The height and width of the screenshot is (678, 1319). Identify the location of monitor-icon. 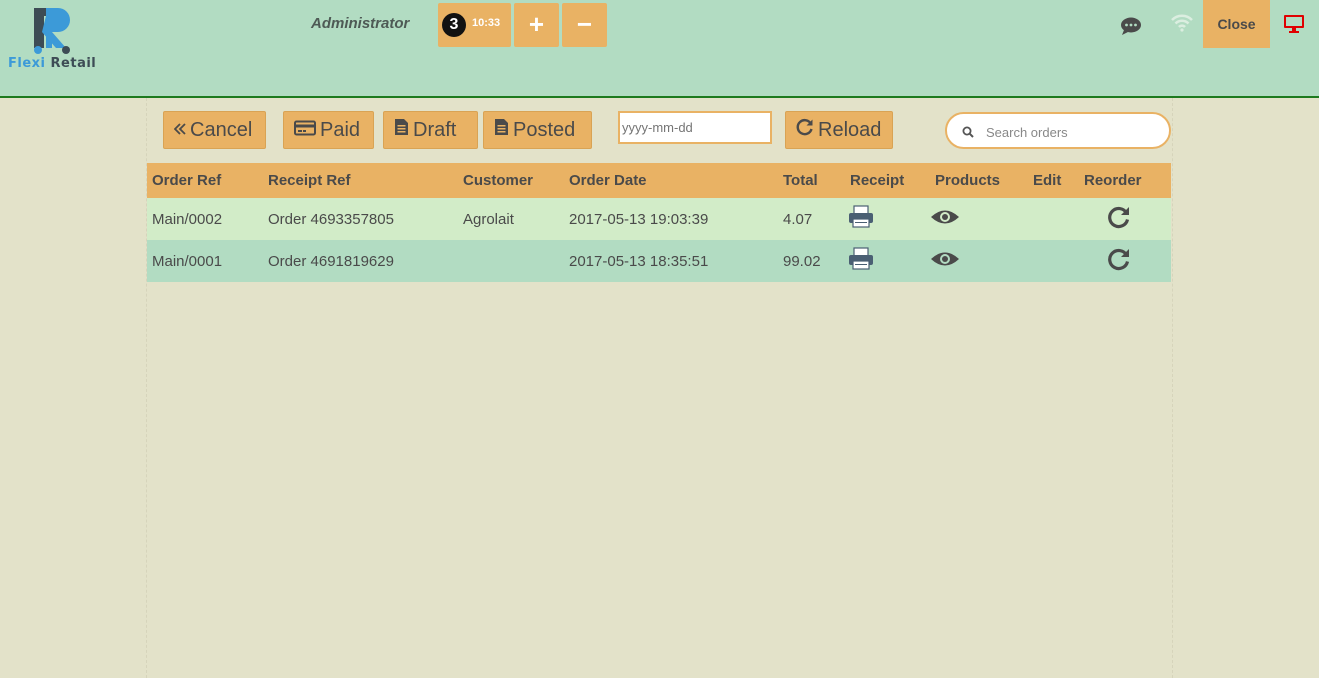
(1294, 26).